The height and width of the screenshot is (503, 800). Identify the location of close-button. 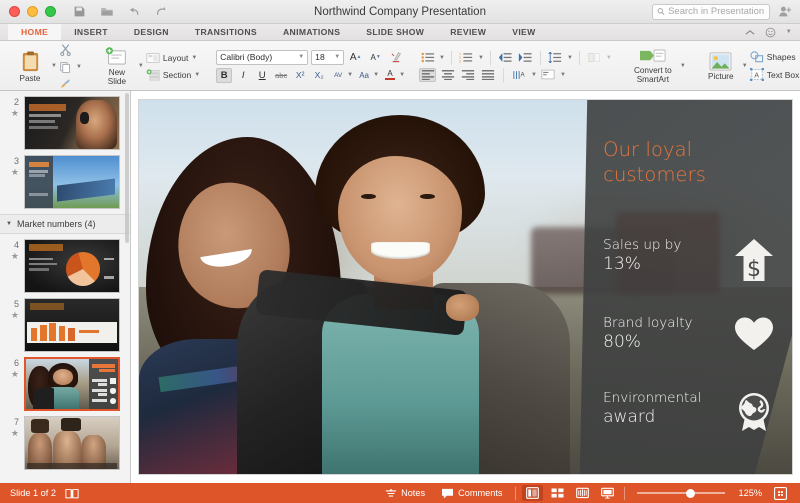
(14, 11).